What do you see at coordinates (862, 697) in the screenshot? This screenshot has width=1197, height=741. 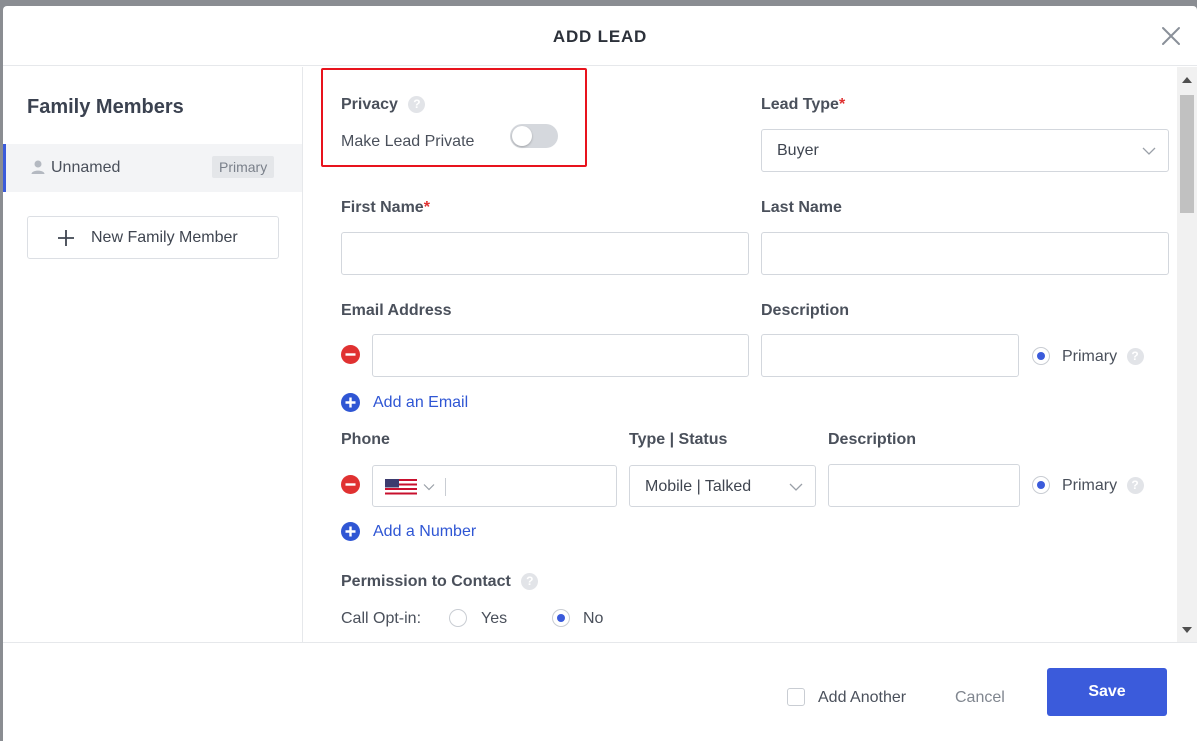 I see `add-another-label: Add Another` at bounding box center [862, 697].